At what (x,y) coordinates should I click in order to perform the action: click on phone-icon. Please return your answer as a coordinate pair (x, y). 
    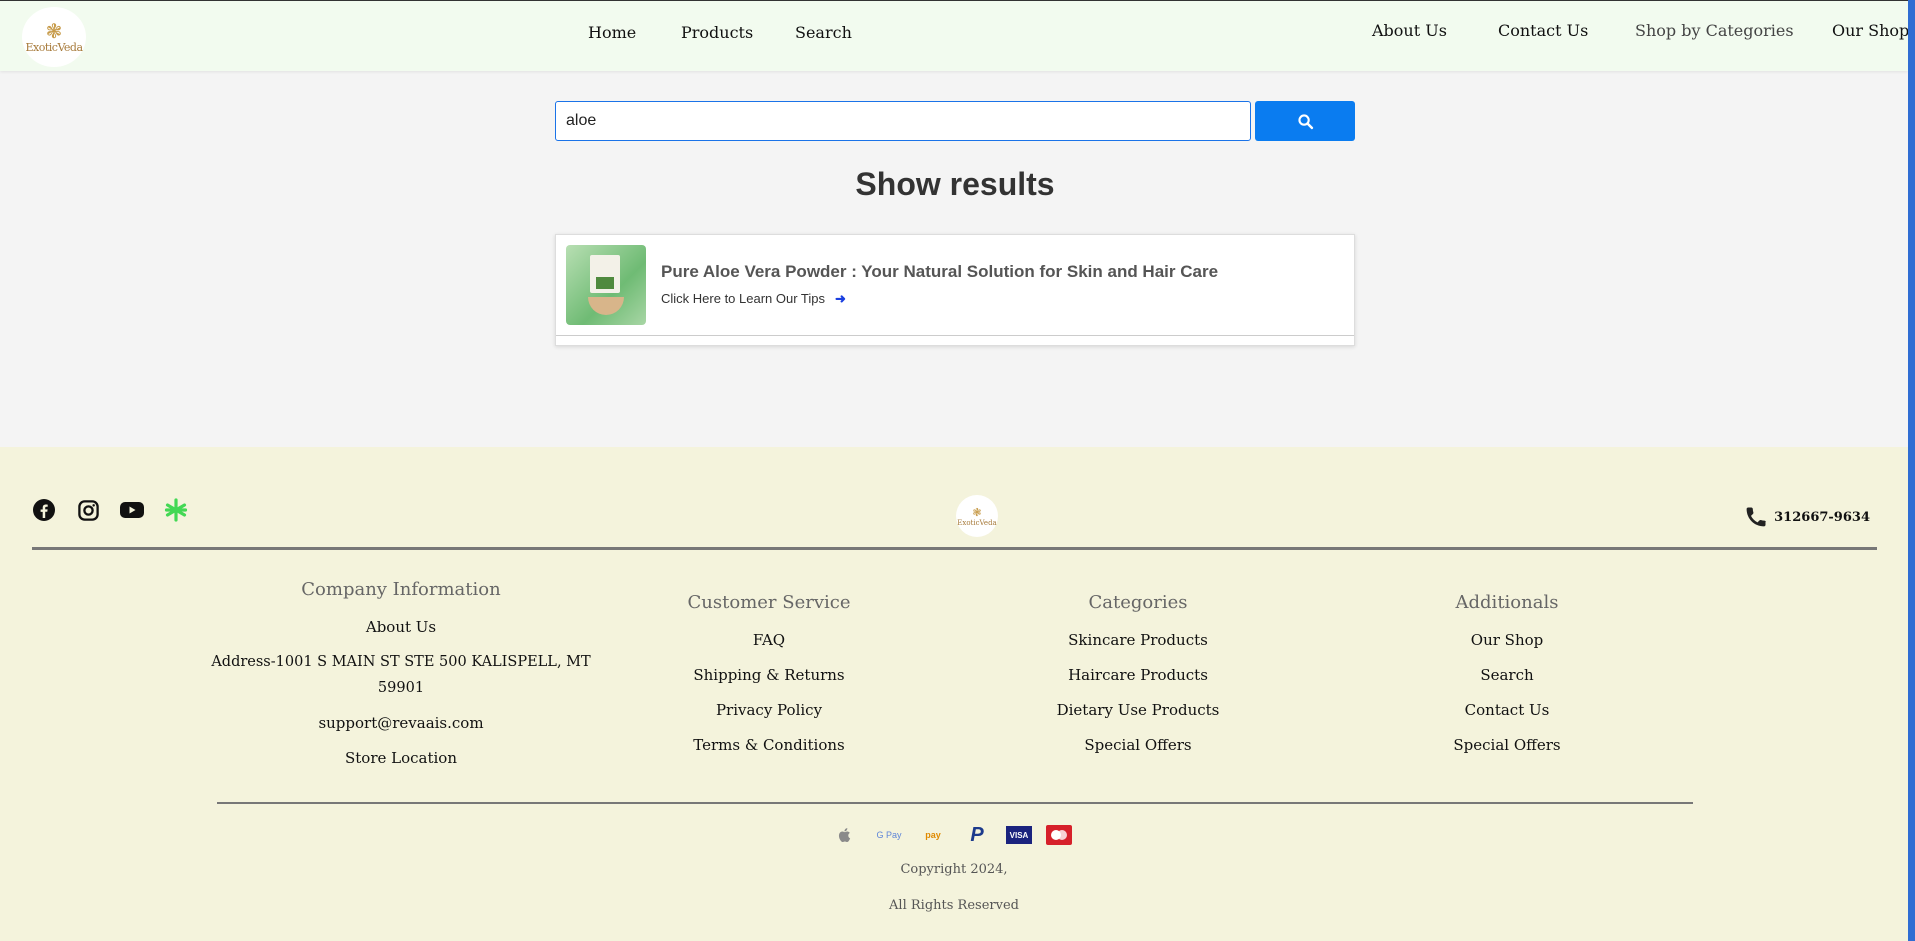
    Looking at the image, I should click on (1756, 517).